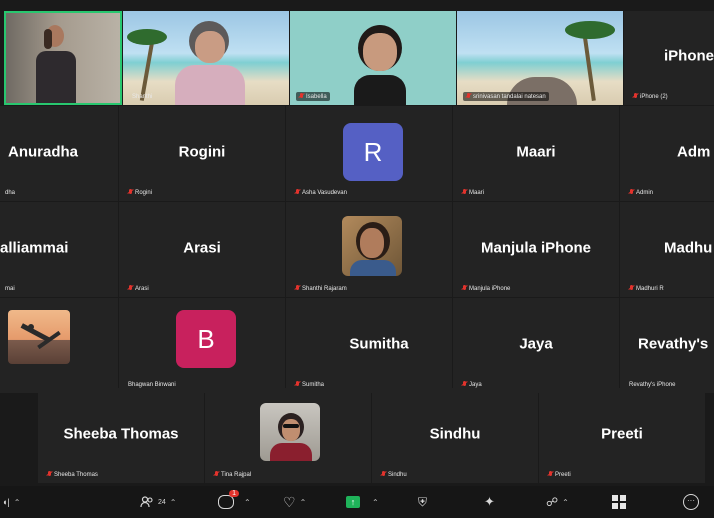 The height and width of the screenshot is (518, 714). What do you see at coordinates (667, 249) in the screenshot?
I see `video-tile-madhuri: Madhu Madhuri R` at bounding box center [667, 249].